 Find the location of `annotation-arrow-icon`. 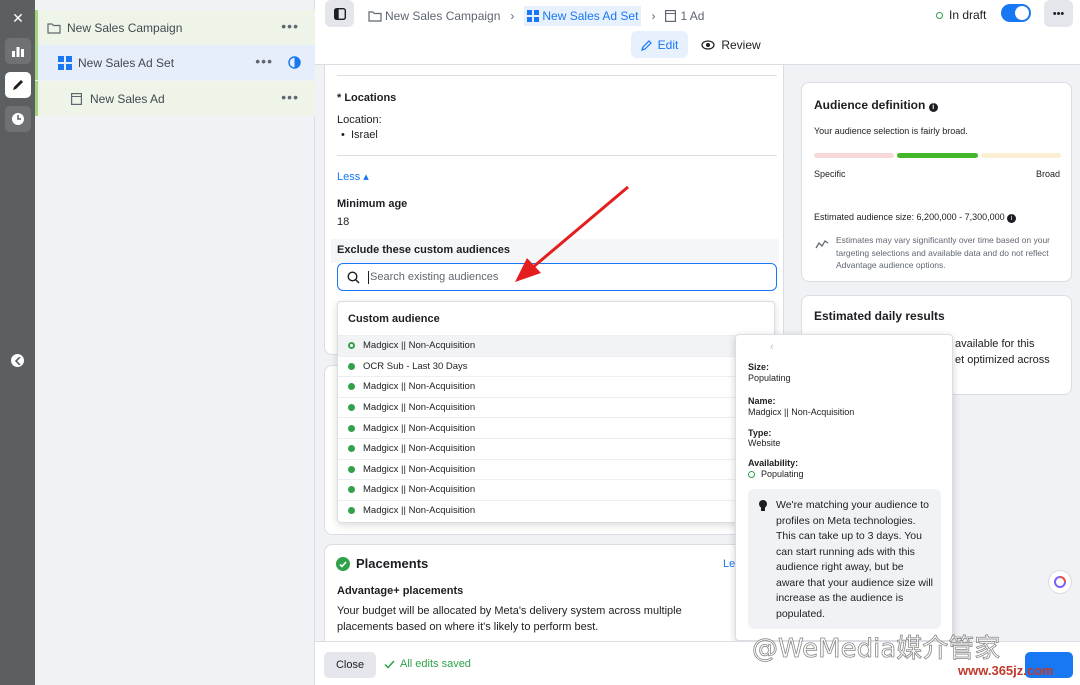

annotation-arrow-icon is located at coordinates (572, 233).